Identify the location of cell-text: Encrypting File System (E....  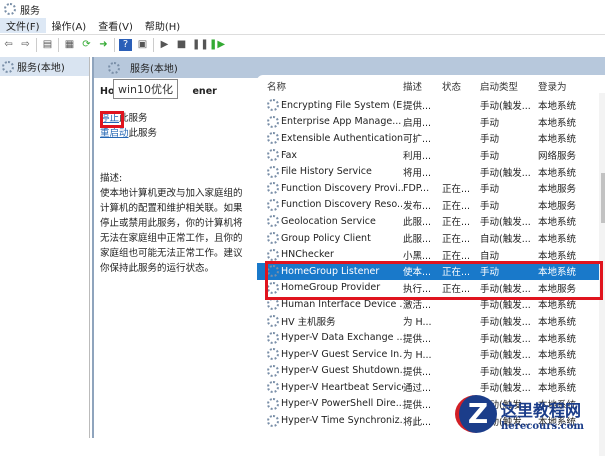
(342, 105).